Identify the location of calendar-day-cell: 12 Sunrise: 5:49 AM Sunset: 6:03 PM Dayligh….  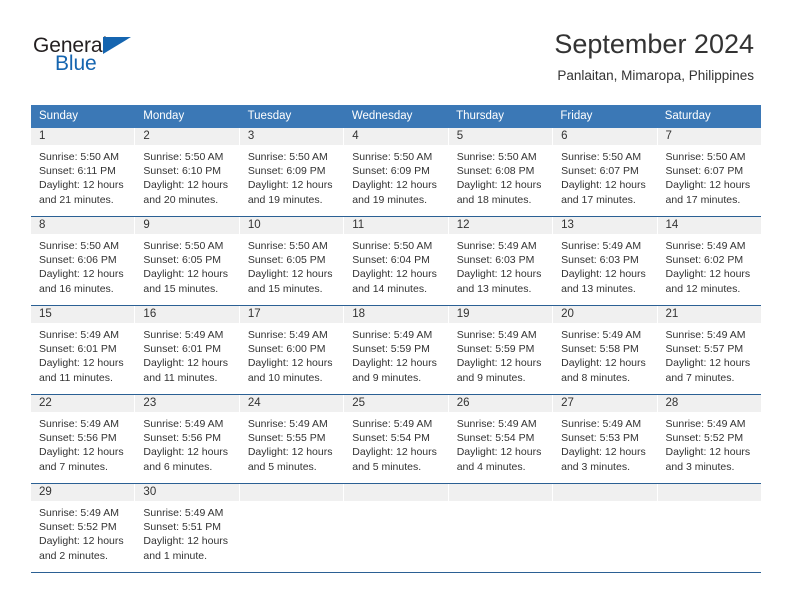
(501, 261).